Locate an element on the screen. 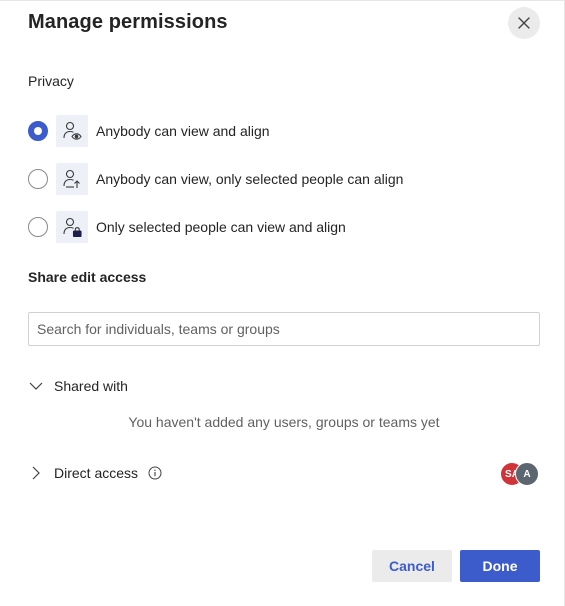 Image resolution: width=565 pixels, height=606 pixels. info-icon is located at coordinates (155, 473).